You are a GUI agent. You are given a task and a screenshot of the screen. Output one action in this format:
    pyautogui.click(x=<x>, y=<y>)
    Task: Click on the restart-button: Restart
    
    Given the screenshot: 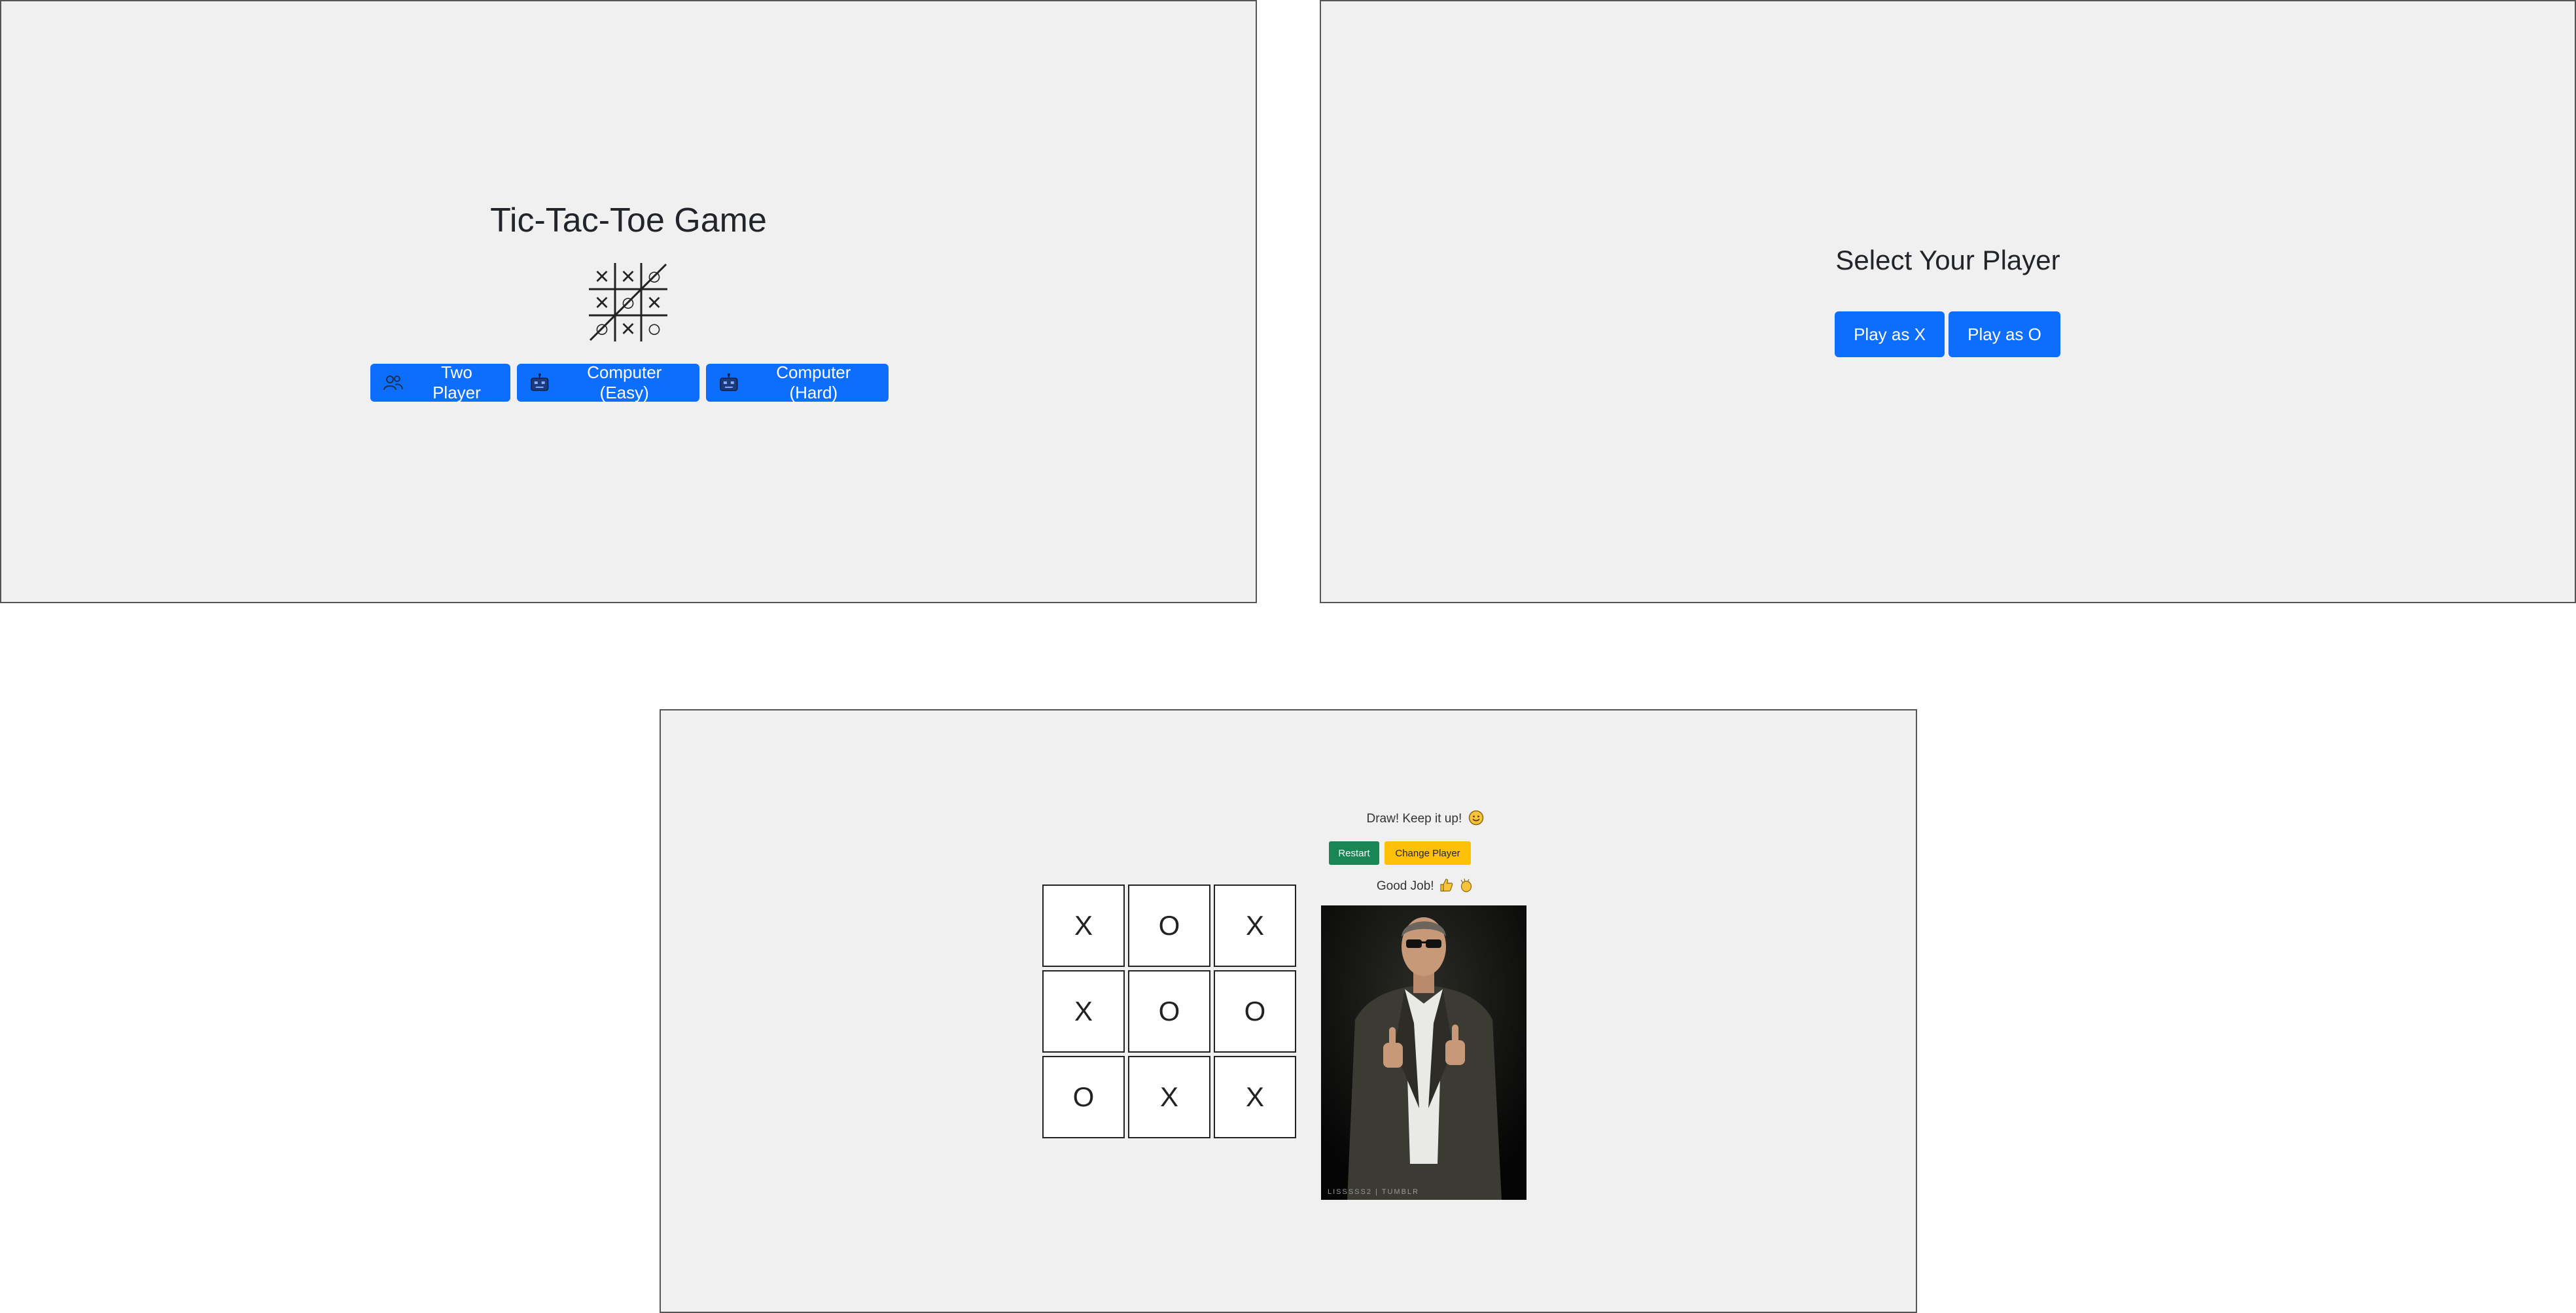 What is the action you would take?
    pyautogui.click(x=1354, y=853)
    